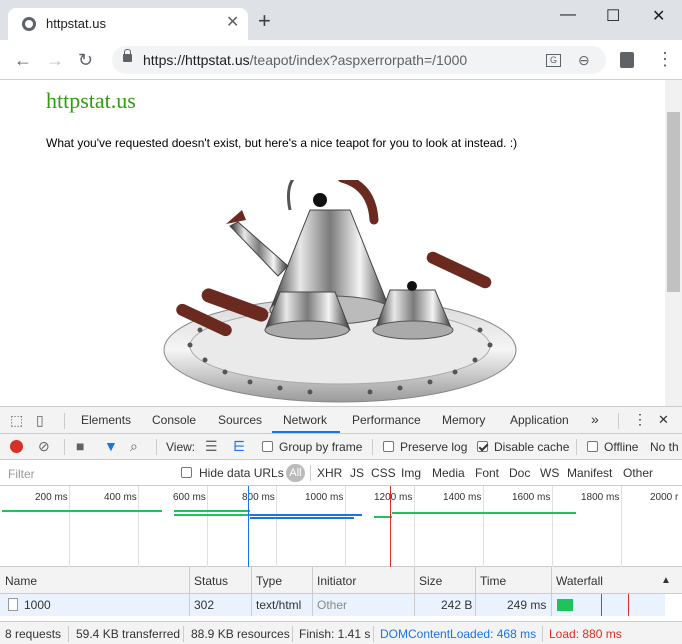 This screenshot has height=644, width=682. What do you see at coordinates (106, 420) in the screenshot?
I see `tab-elements: Elements` at bounding box center [106, 420].